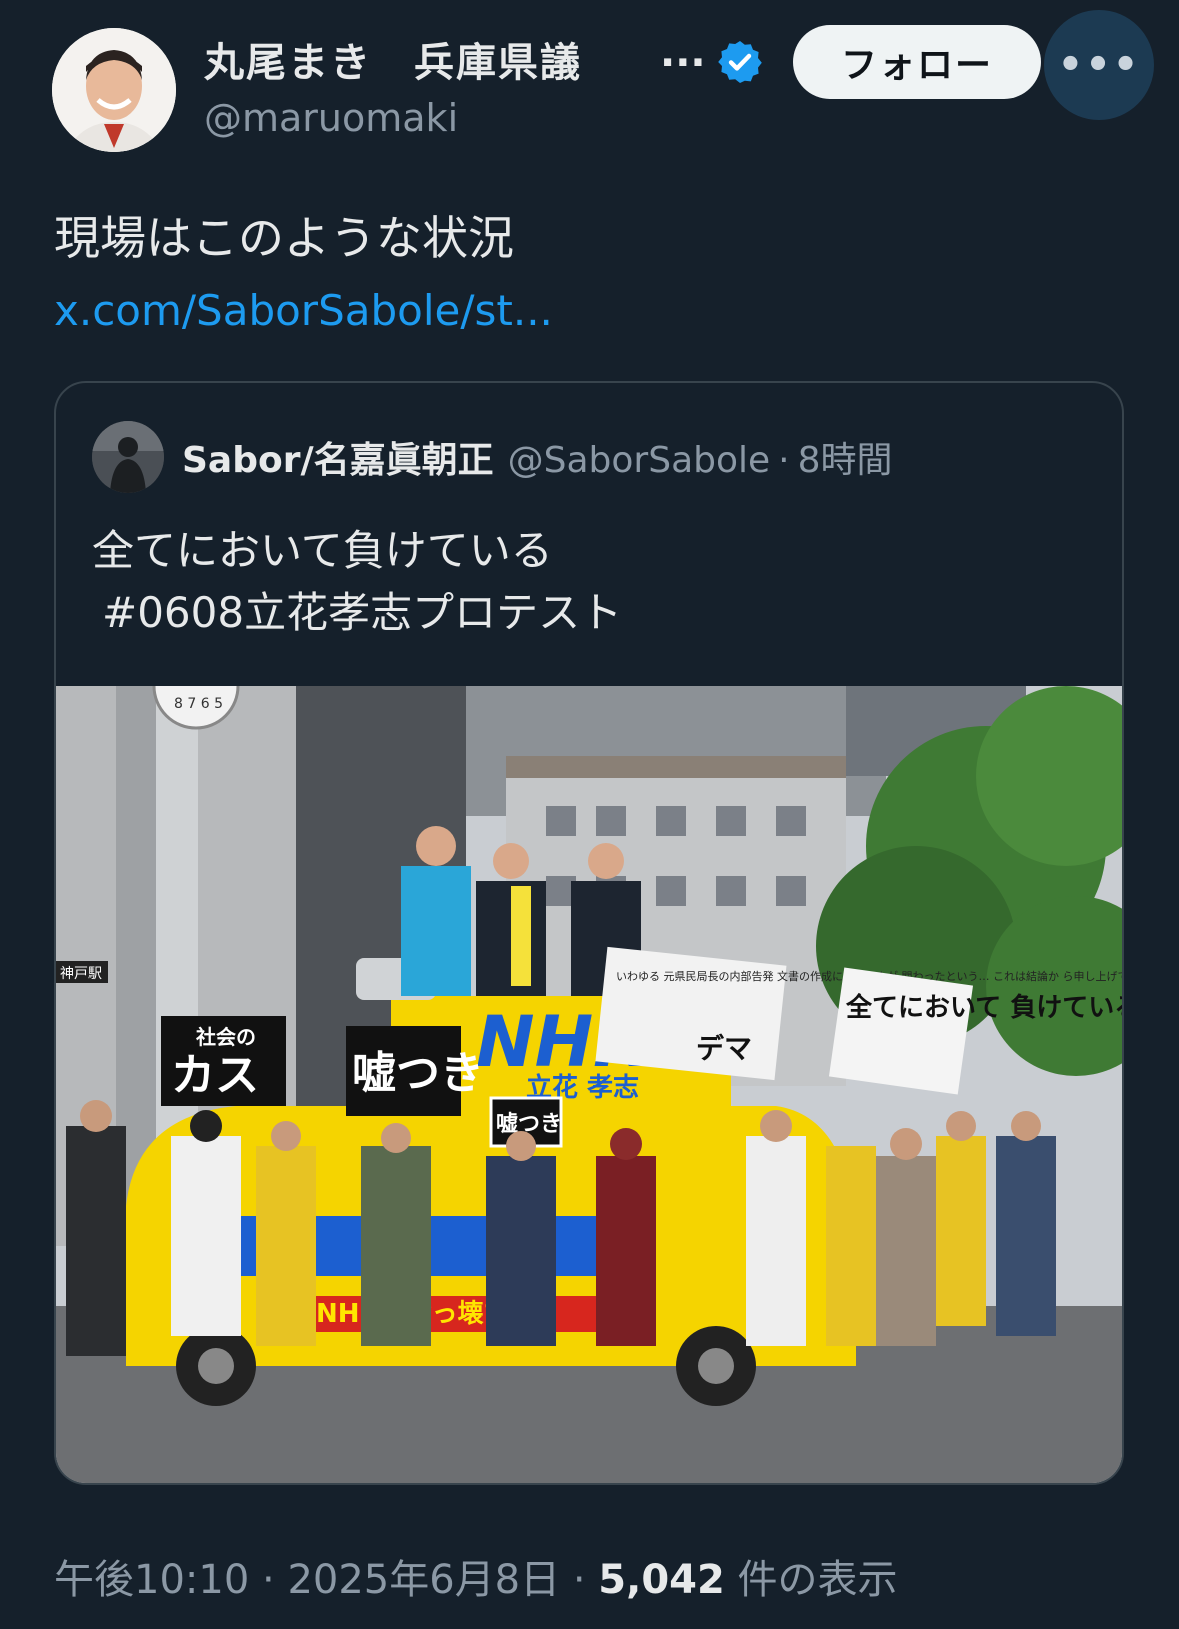  Describe the element at coordinates (362, 609) in the screenshot. I see `quoted-hashtag: #0608立花孝志プロテスト` at that location.